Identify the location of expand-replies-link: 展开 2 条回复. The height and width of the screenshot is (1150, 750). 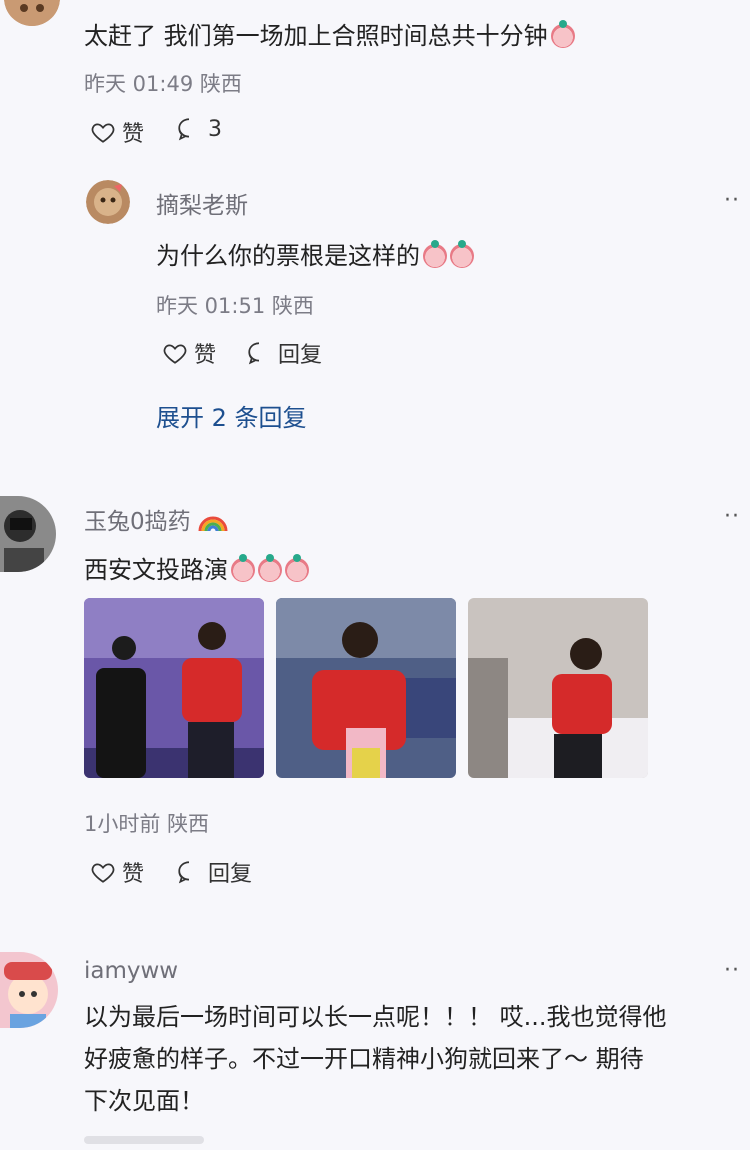
(231, 415).